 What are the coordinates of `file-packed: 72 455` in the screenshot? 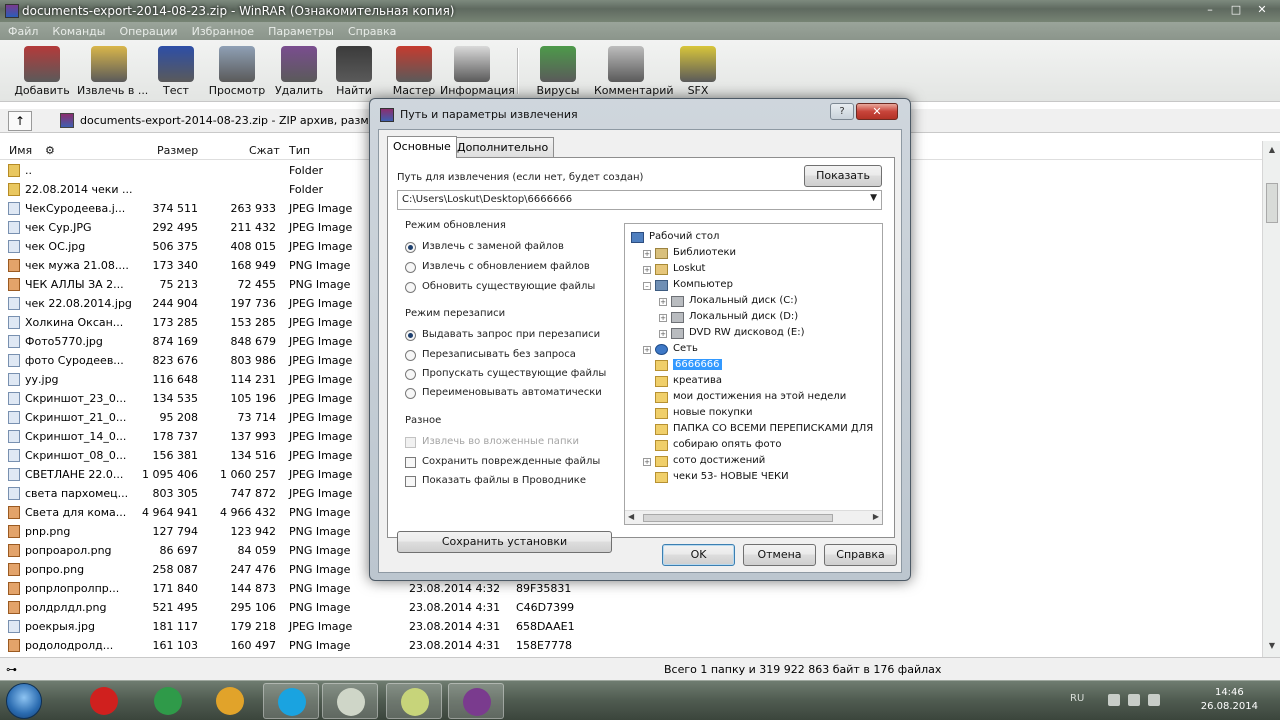 It's located at (257, 284).